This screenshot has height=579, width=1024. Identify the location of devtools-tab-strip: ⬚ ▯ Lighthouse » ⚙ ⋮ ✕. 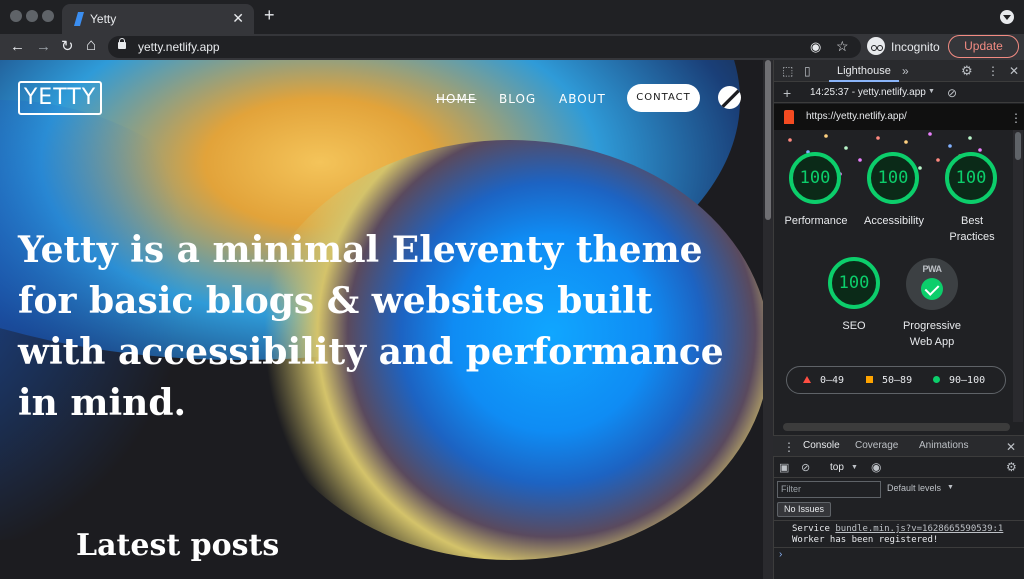
(899, 71).